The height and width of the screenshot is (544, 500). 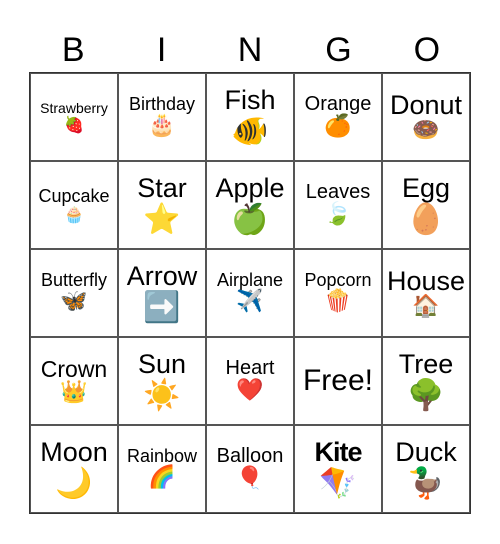 I want to click on bingo-cell: Tree 🌳, so click(x=426, y=381).